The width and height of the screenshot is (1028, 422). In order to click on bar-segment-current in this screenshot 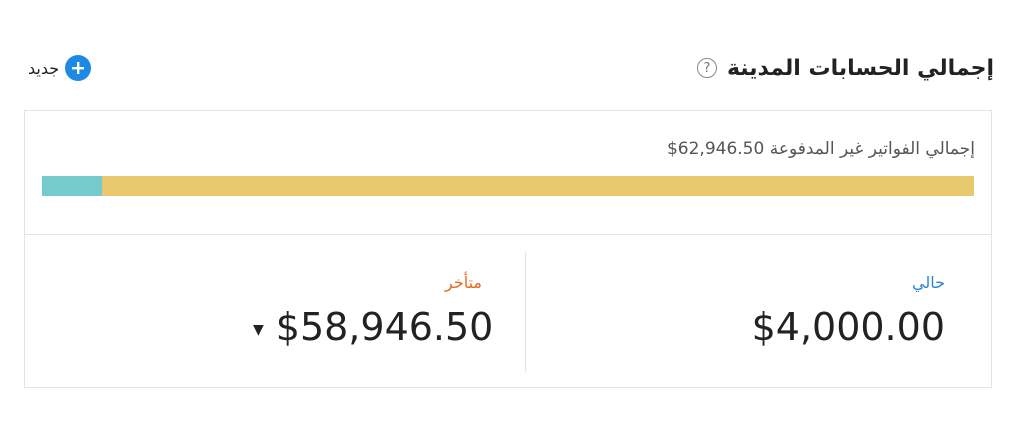, I will do `click(537, 186)`.